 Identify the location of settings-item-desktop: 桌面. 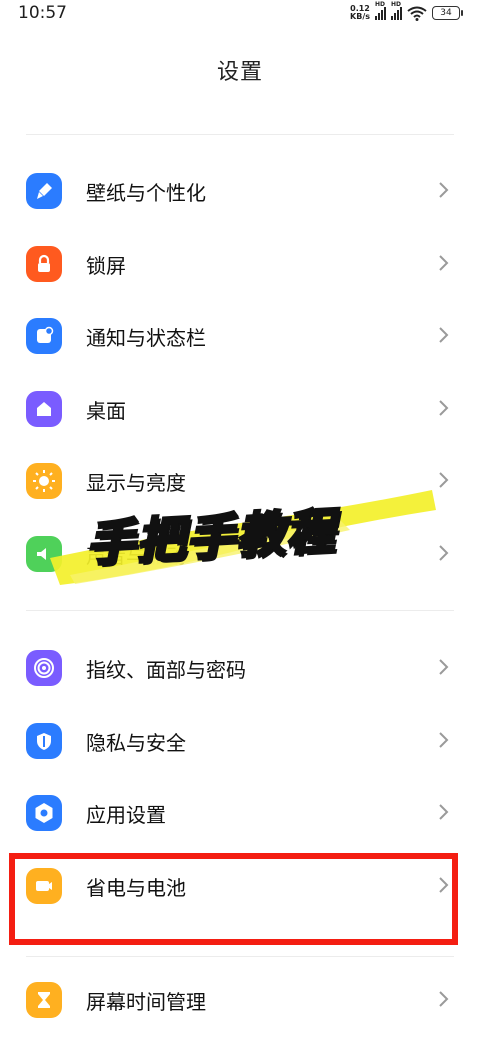
(240, 409).